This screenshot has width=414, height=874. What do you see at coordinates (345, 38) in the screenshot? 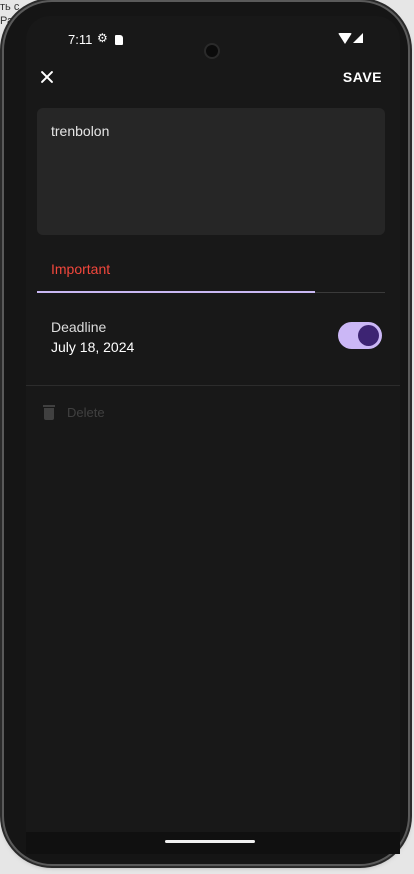
I see `wifi-icon` at bounding box center [345, 38].